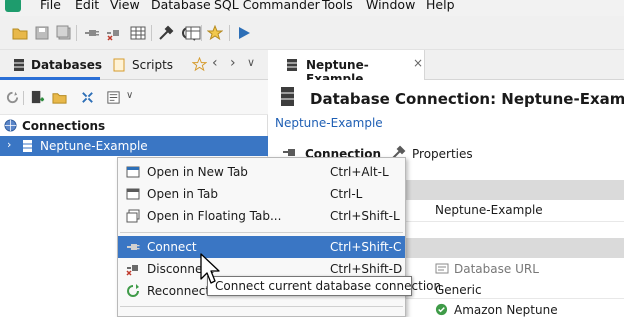  I want to click on driver-type-value: Generic, so click(458, 290).